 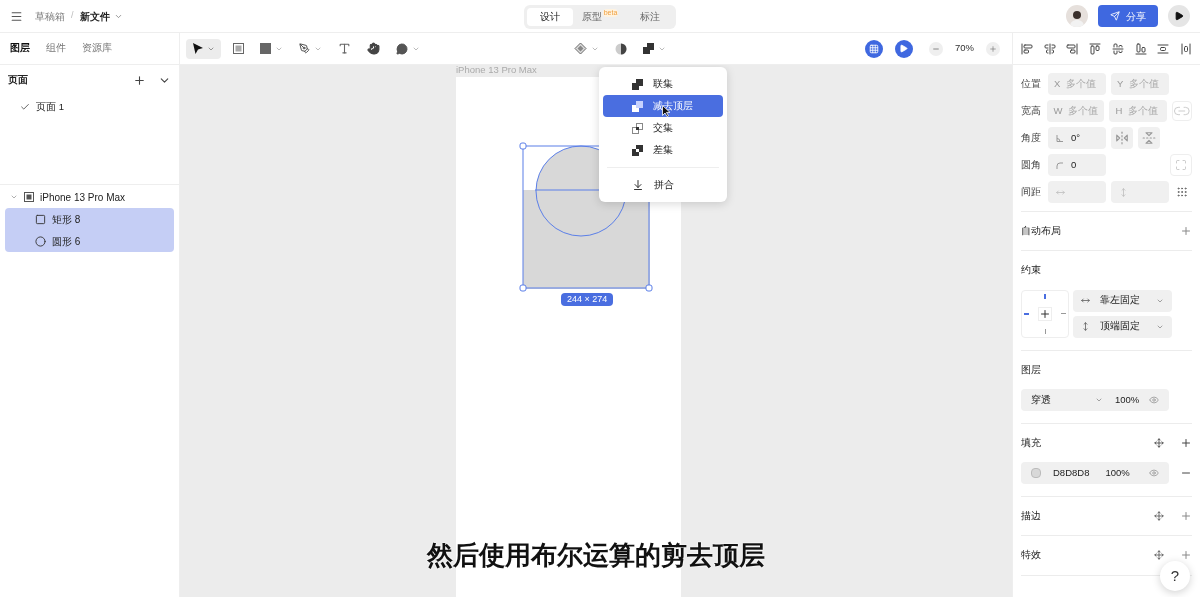 I want to click on menu-item: 交集, so click(x=663, y=128).